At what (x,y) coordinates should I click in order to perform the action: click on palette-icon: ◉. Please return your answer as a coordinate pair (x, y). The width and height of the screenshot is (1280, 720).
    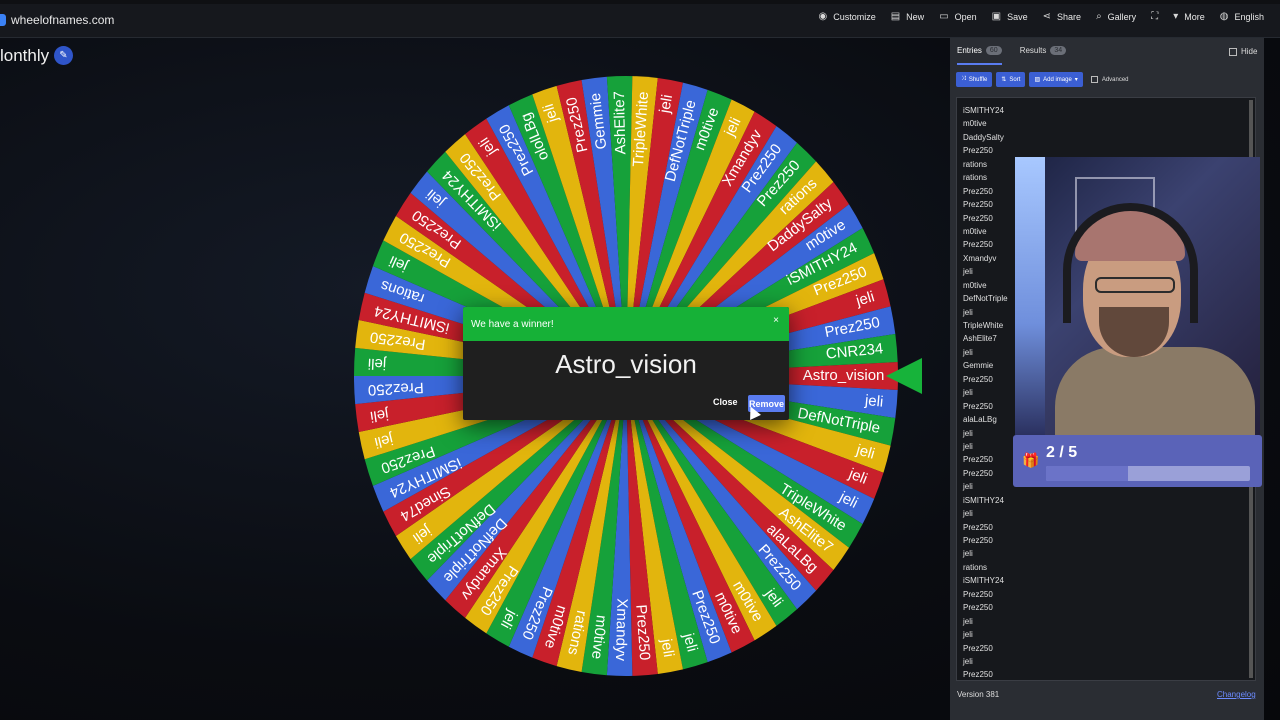
    Looking at the image, I should click on (823, 16).